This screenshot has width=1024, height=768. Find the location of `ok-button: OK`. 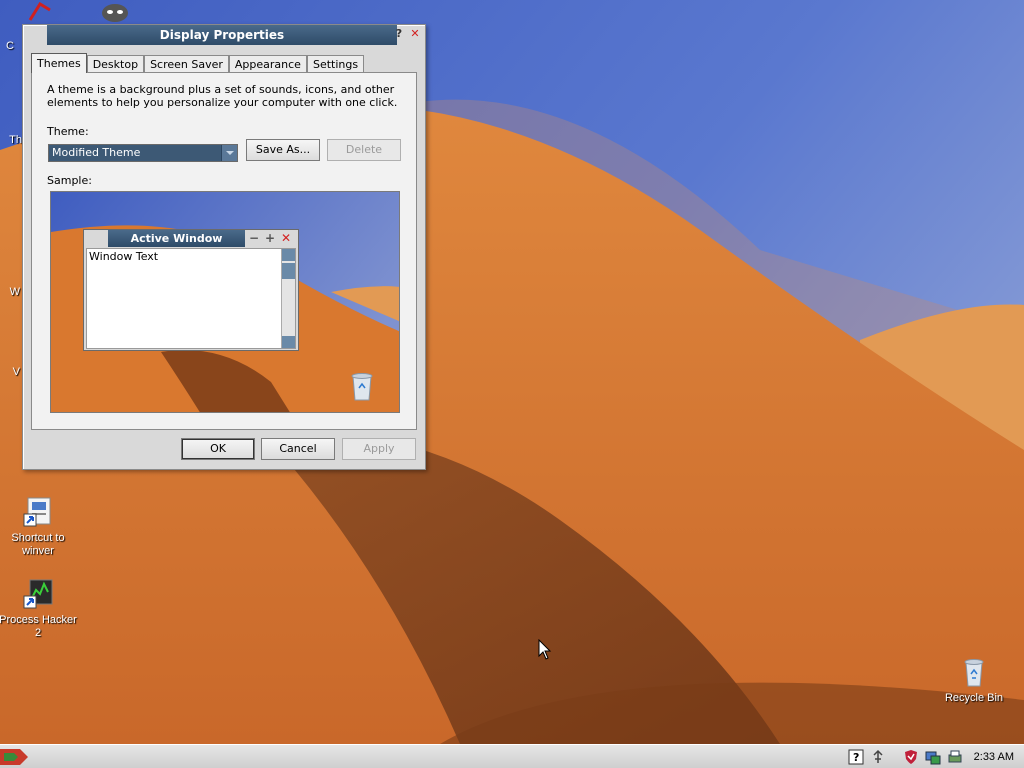

ok-button: OK is located at coordinates (218, 449).